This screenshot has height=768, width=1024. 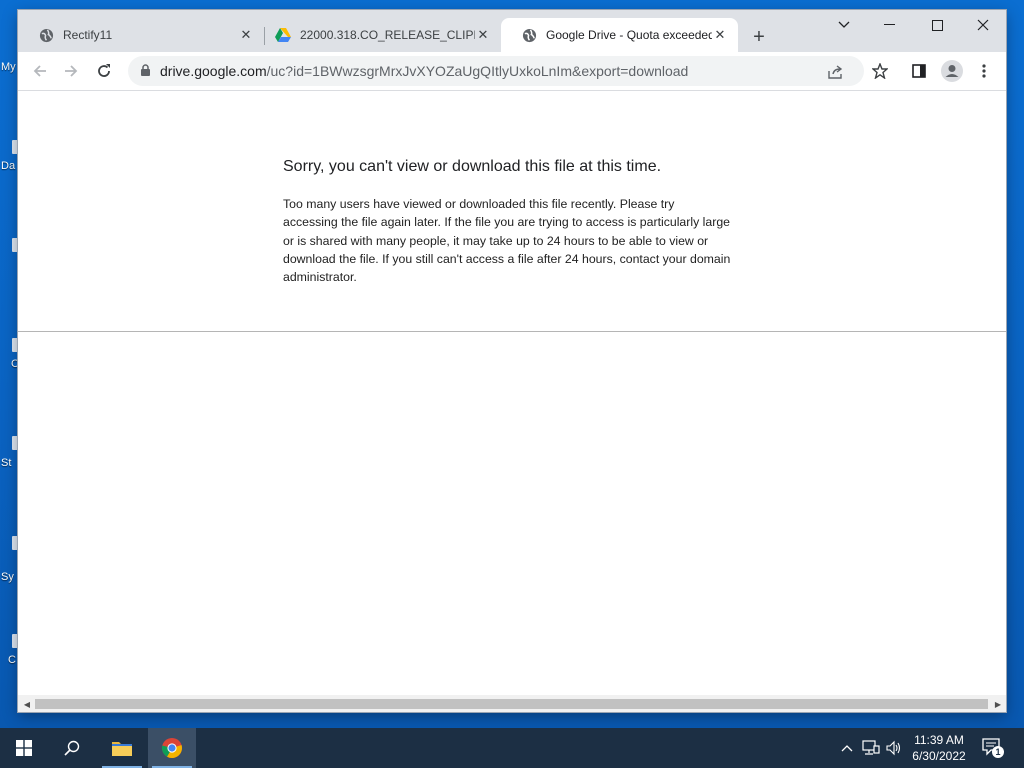 I want to click on tab-title: 22000.318.CO_RELEASE_CLIPRO_, so click(x=387, y=35).